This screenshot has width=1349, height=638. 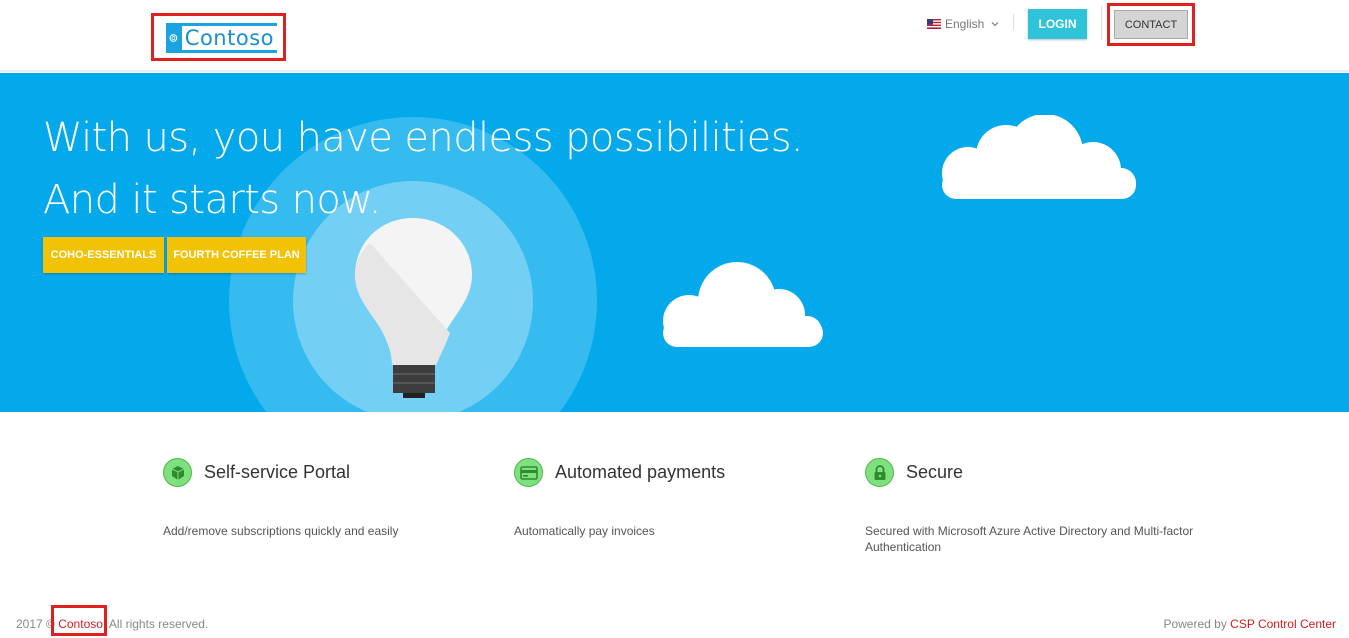 I want to click on language-selector: English, so click(x=963, y=24).